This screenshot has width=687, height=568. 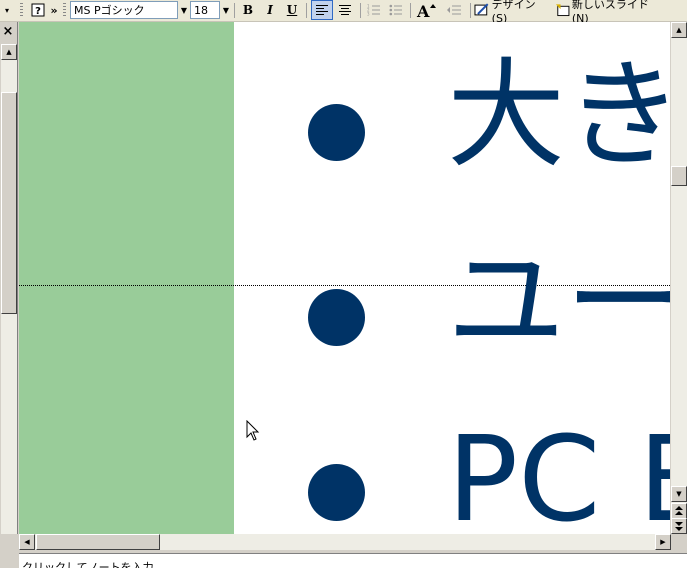 I want to click on numbered-list-icon: 123, so click(x=373, y=10).